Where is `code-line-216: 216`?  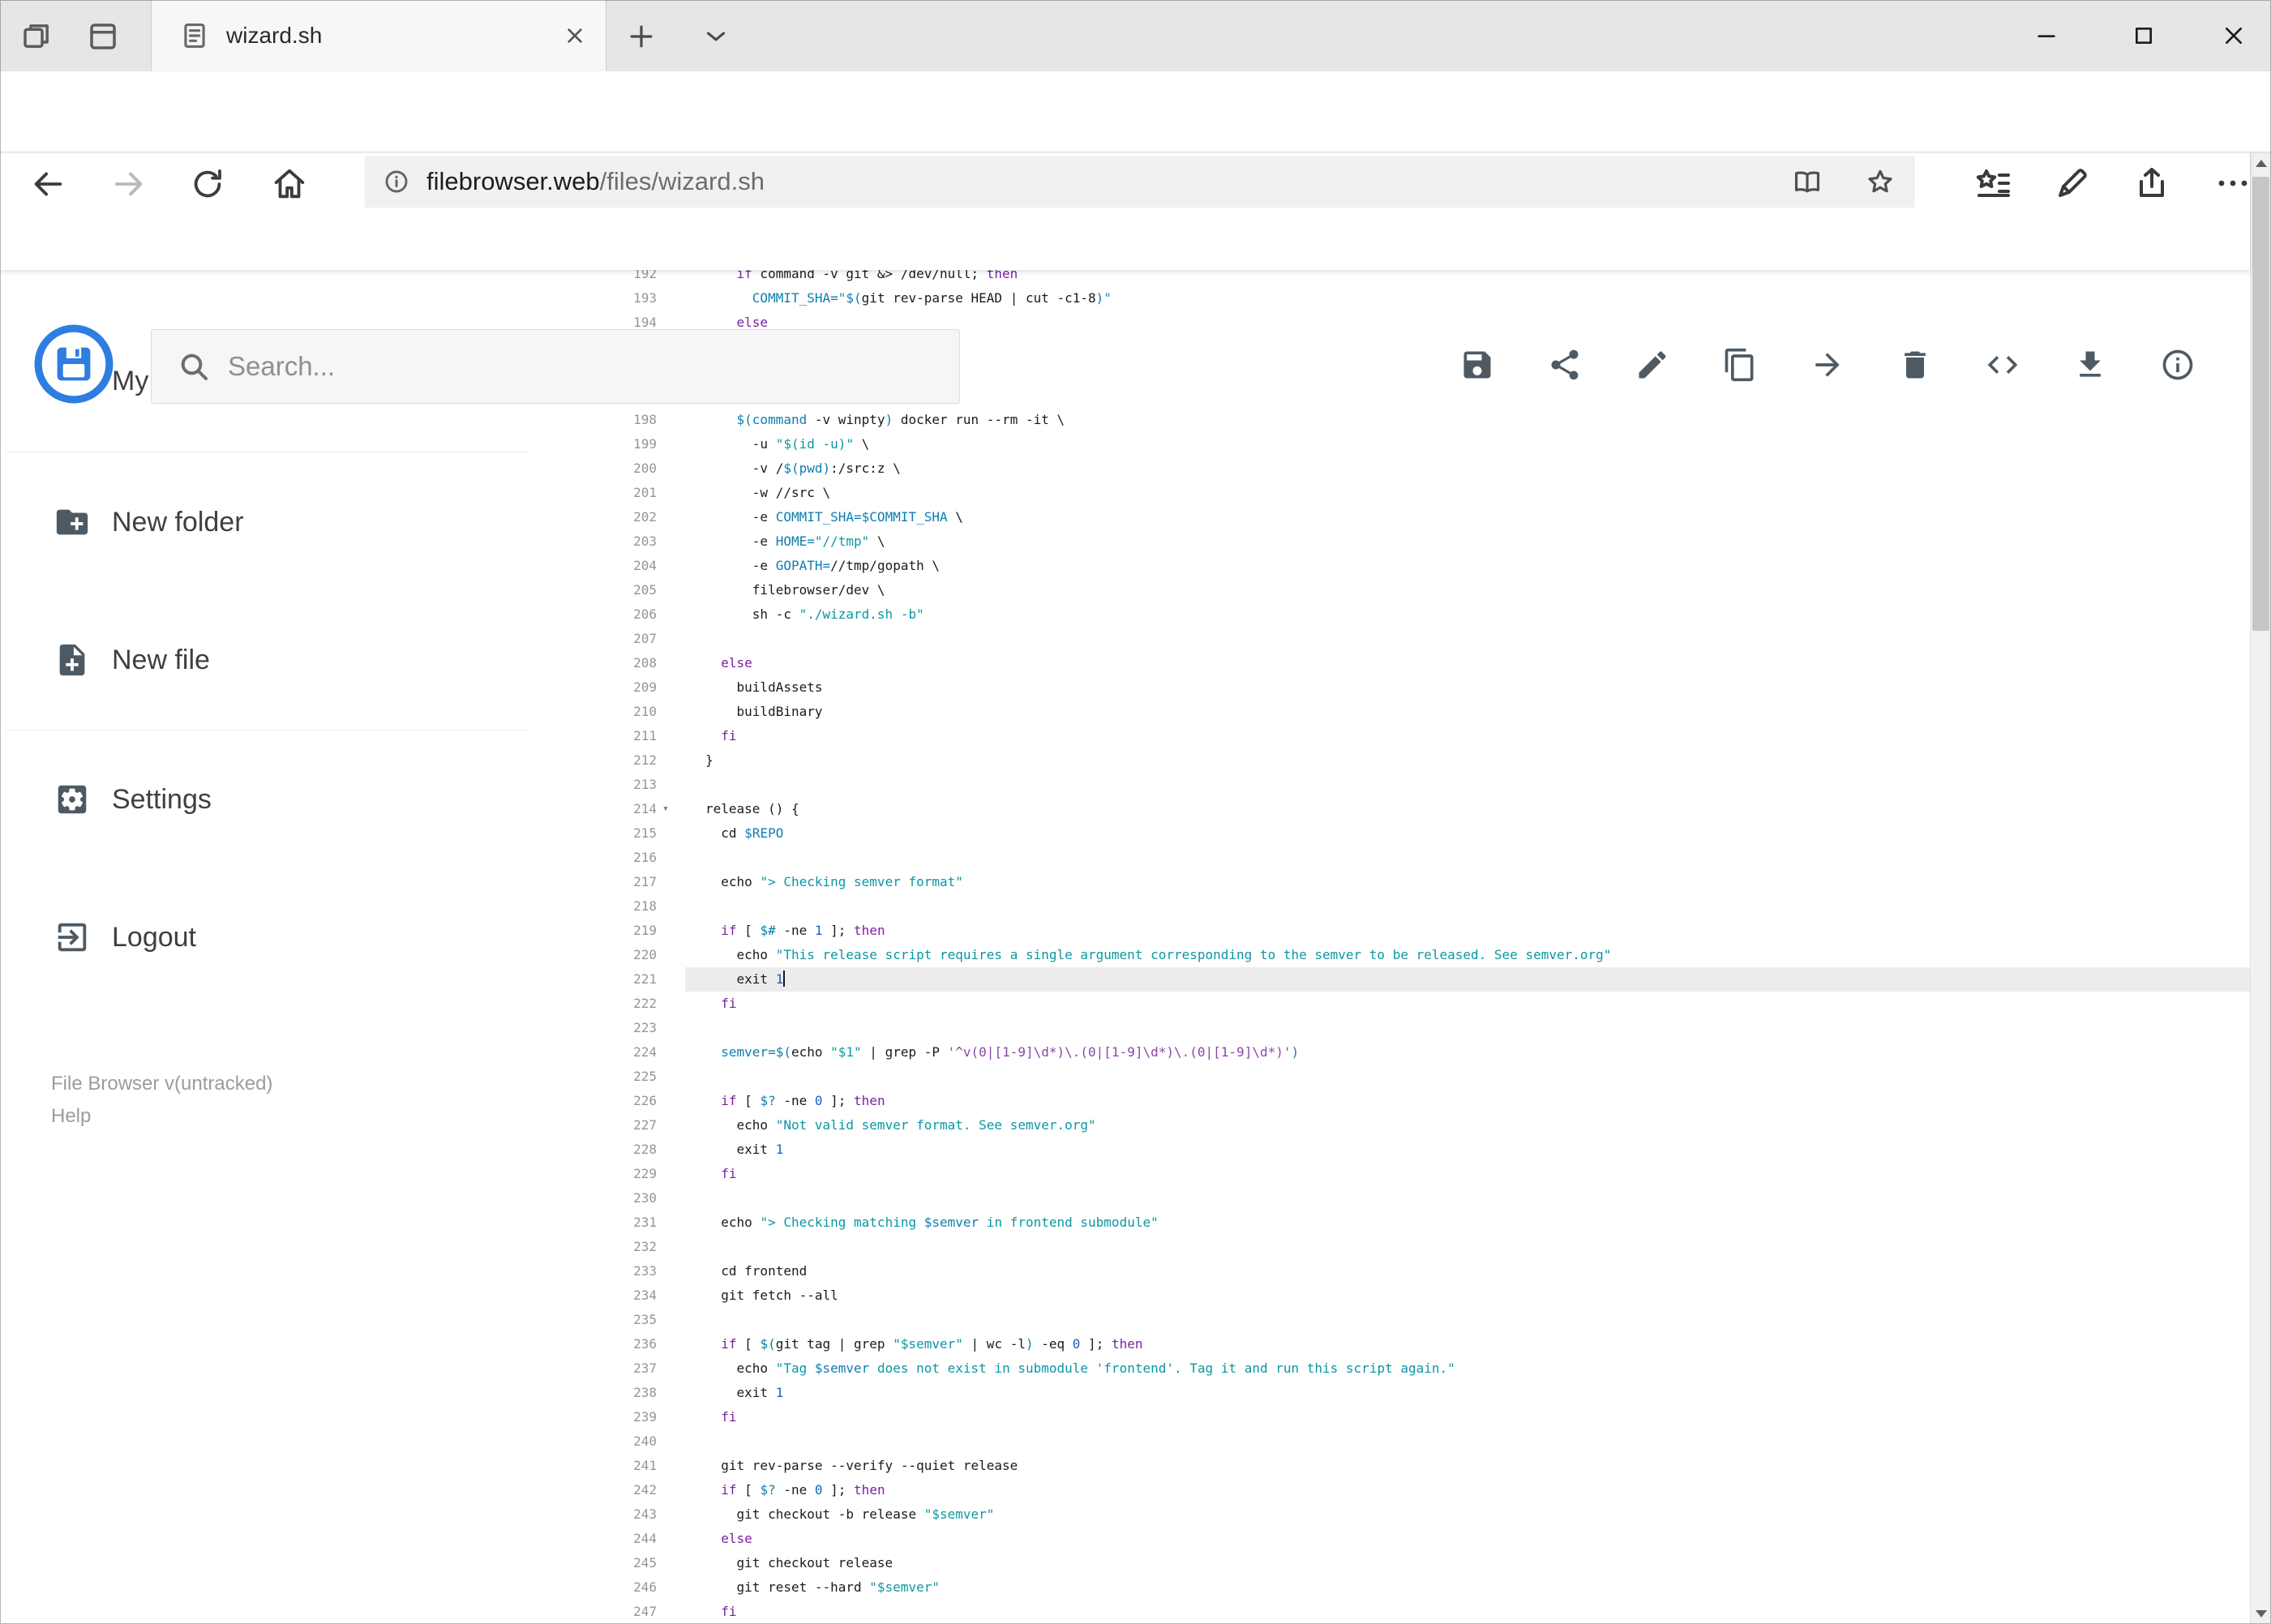
code-line-216: 216 is located at coordinates (1393, 858).